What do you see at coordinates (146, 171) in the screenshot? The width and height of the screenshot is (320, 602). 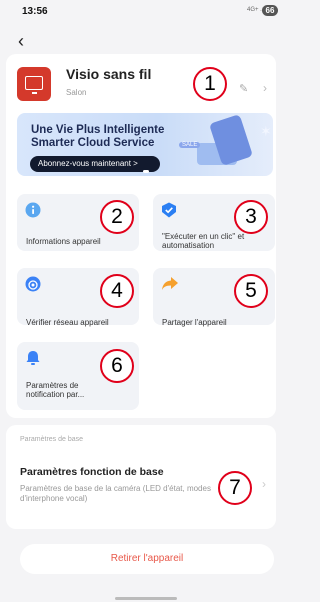 I see `carousel-indicator` at bounding box center [146, 171].